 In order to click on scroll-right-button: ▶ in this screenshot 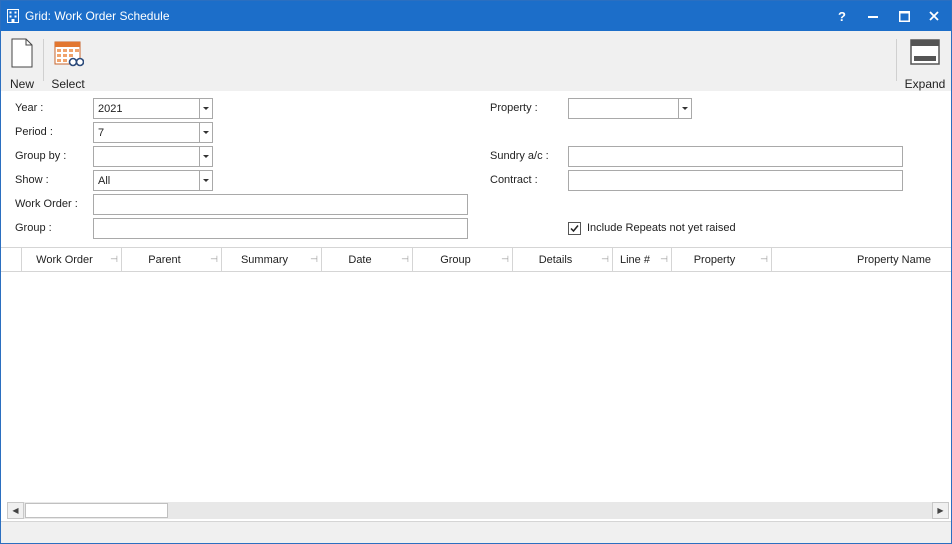, I will do `click(940, 510)`.